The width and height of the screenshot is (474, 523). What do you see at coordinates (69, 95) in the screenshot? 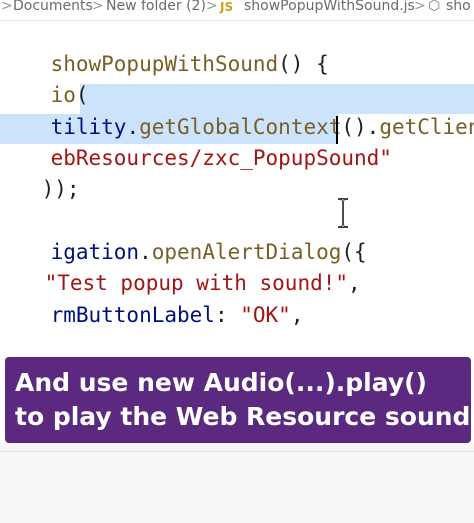
I see `code-line: io(` at bounding box center [69, 95].